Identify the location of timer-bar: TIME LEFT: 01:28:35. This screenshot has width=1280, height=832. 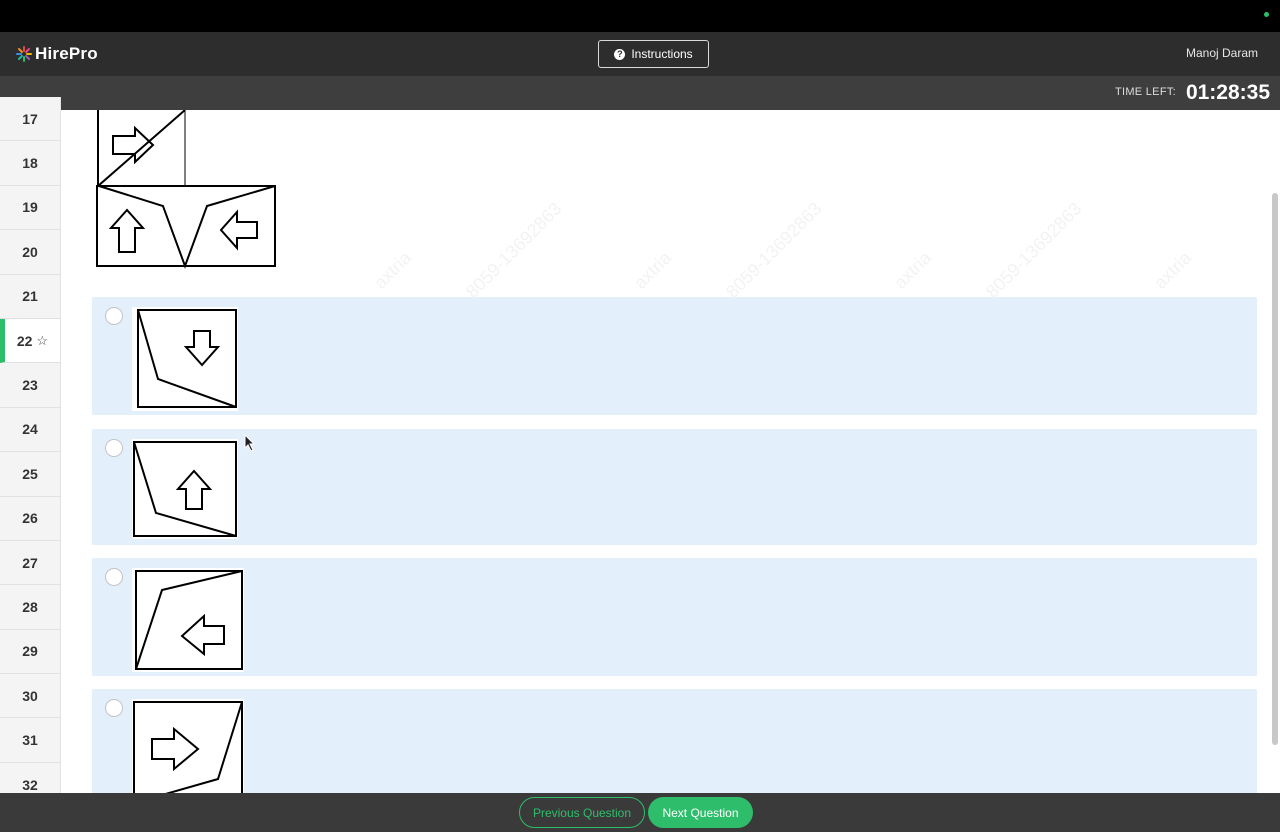
(640, 93).